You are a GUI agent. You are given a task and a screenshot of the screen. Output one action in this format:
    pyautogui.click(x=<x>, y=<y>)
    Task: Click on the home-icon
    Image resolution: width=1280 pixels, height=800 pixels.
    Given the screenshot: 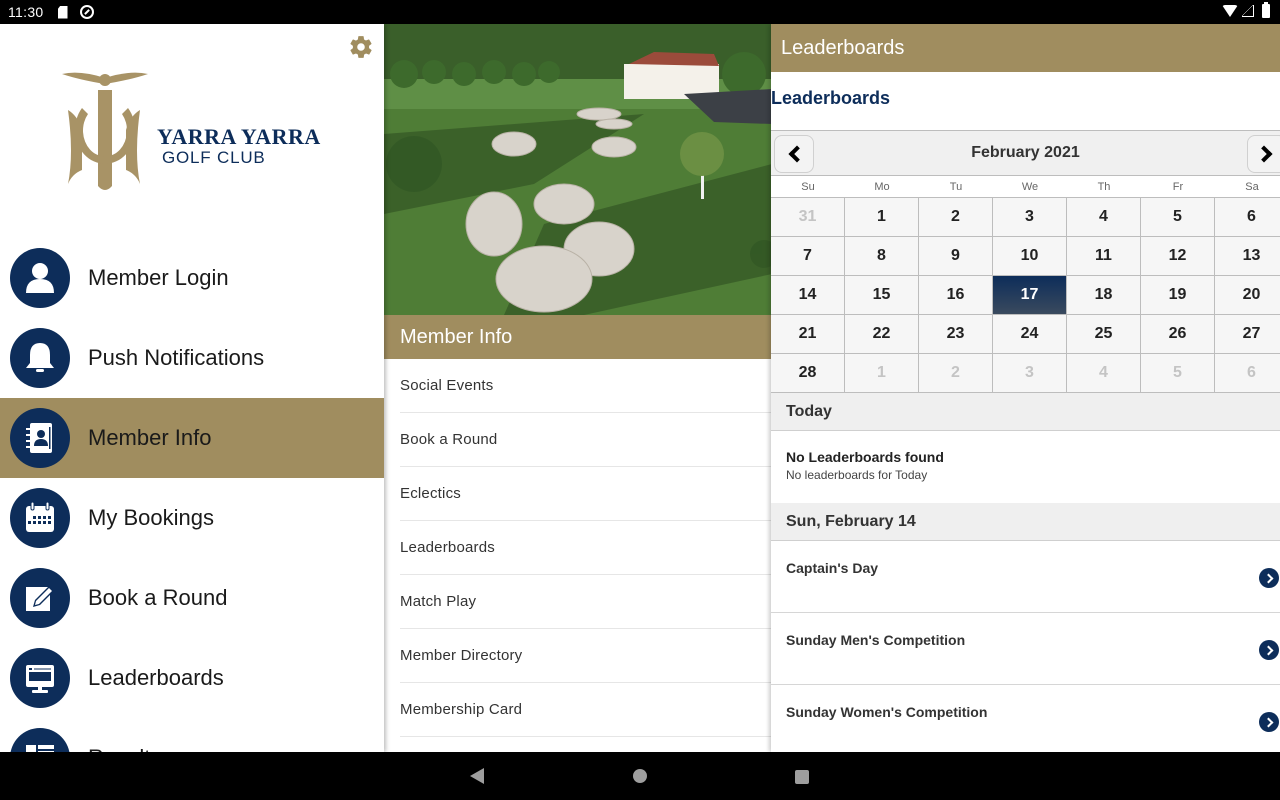 What is the action you would take?
    pyautogui.click(x=640, y=776)
    